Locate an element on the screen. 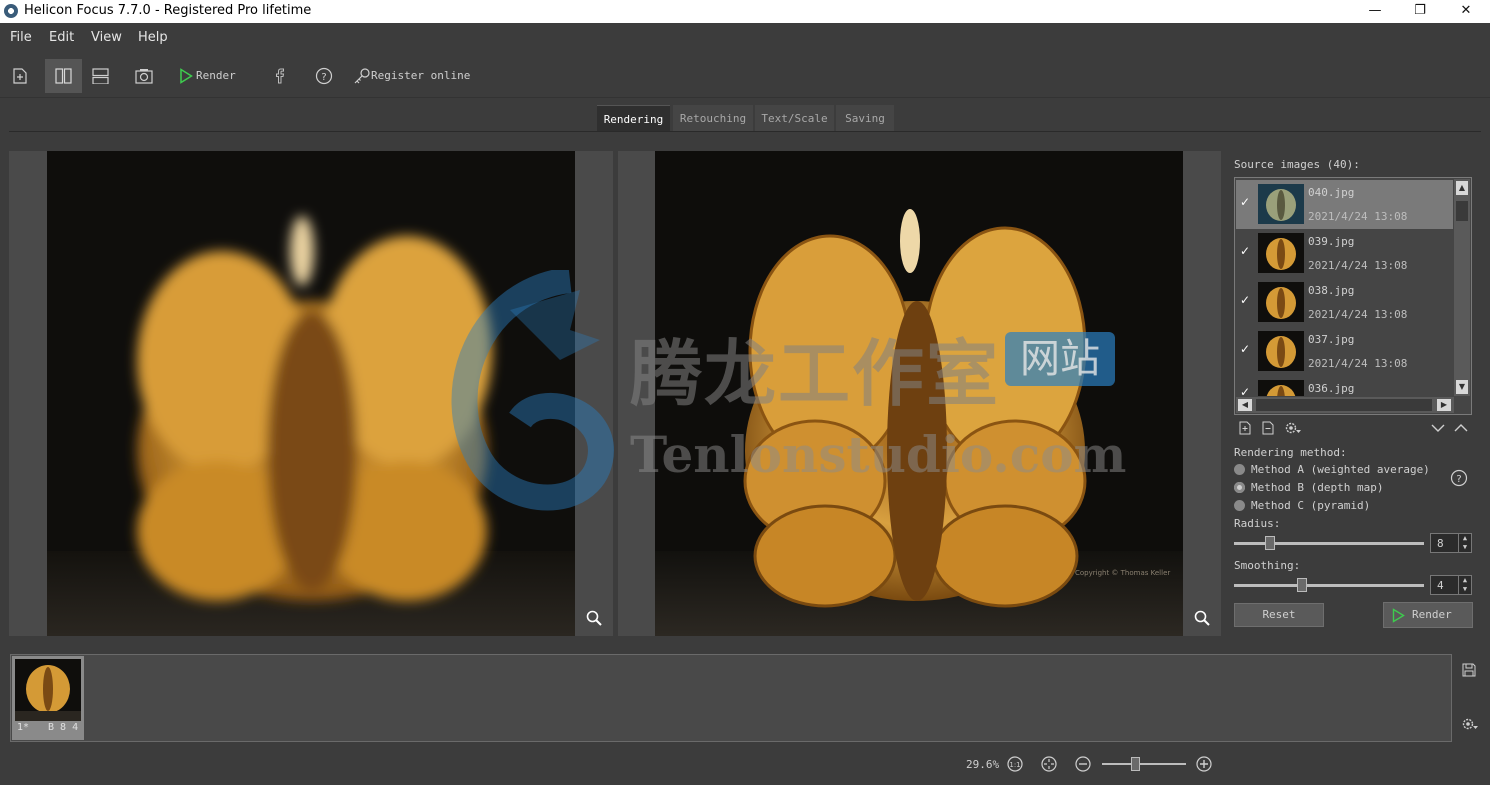 The image size is (1490, 785). method-b-label: Method B (depth map) is located at coordinates (1317, 487).